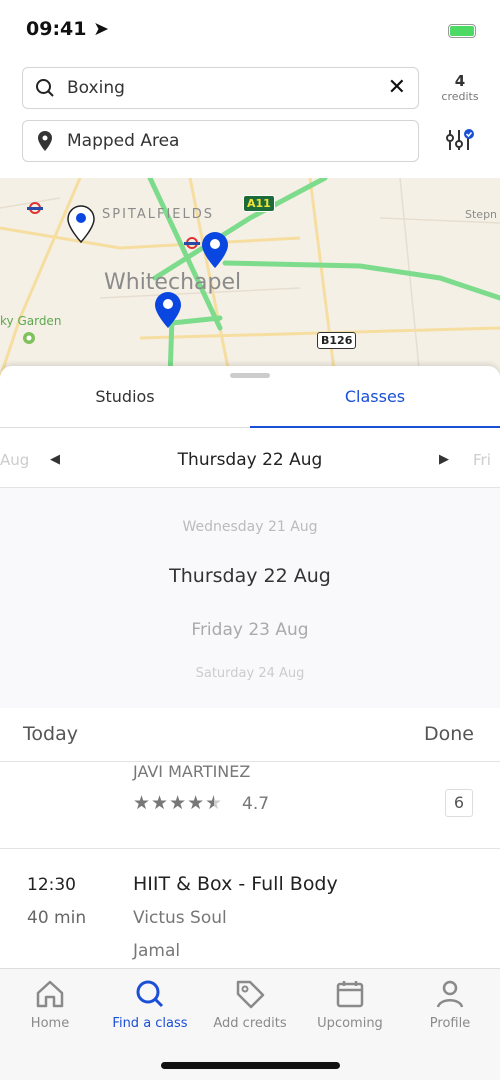 This screenshot has width=500, height=1080. Describe the element at coordinates (250, 527) in the screenshot. I see `picker-option: Wednesday 21 Aug` at that location.